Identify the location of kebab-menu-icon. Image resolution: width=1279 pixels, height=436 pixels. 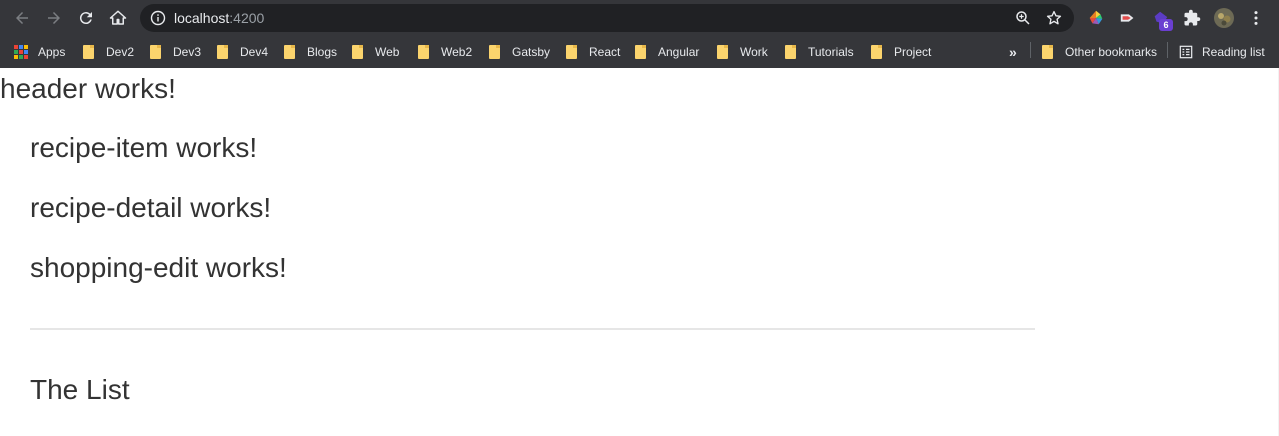
(1256, 18).